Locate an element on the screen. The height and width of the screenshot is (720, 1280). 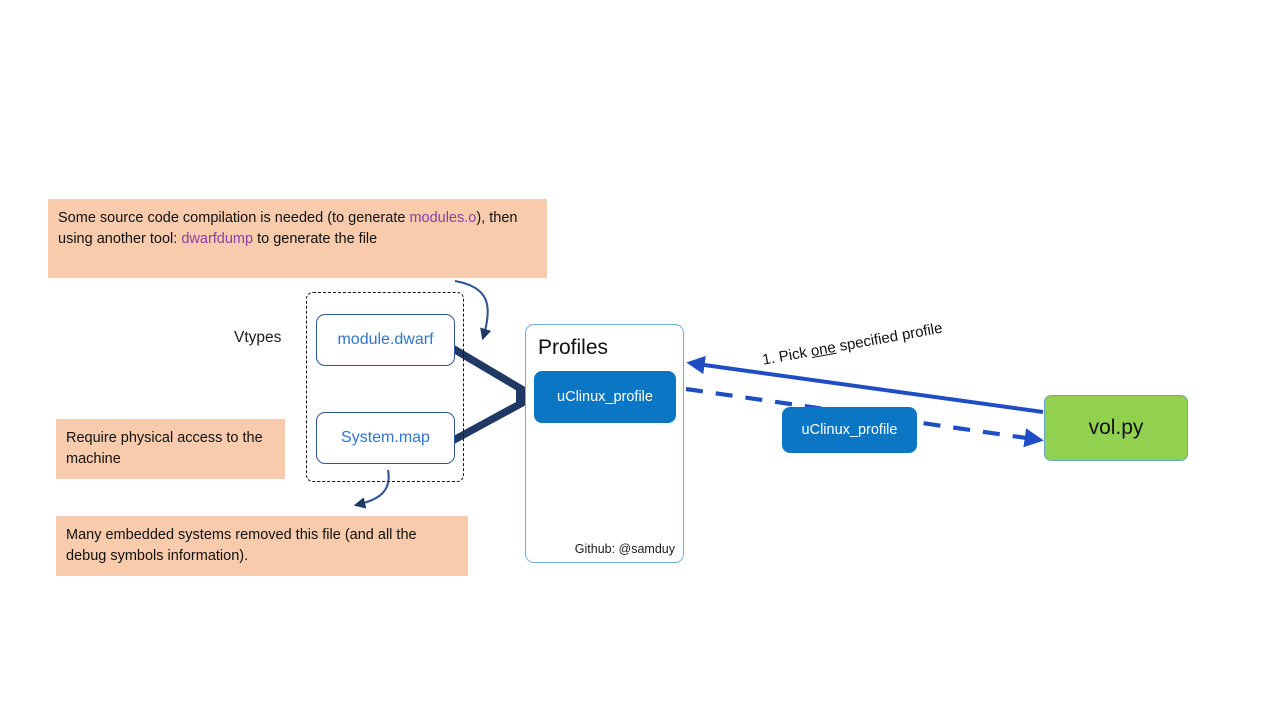
note-compile-accent-modules-o: modules.o is located at coordinates (443, 218).